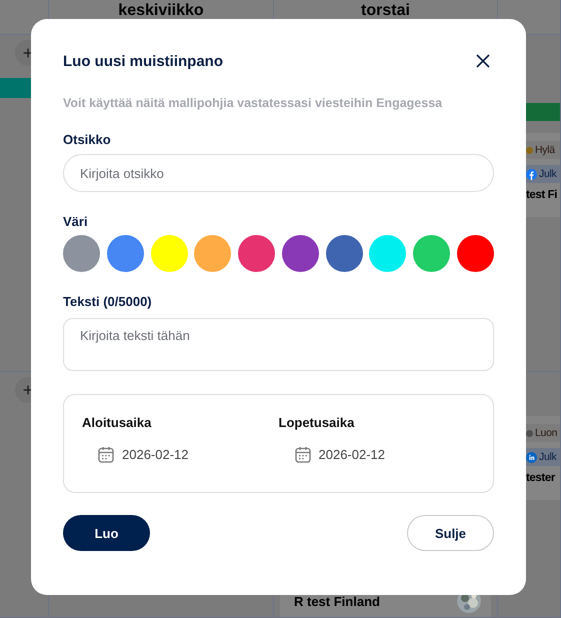 Image resolution: width=561 pixels, height=618 pixels. I want to click on dialog-title: Luo uusi muistiinpano, so click(143, 61).